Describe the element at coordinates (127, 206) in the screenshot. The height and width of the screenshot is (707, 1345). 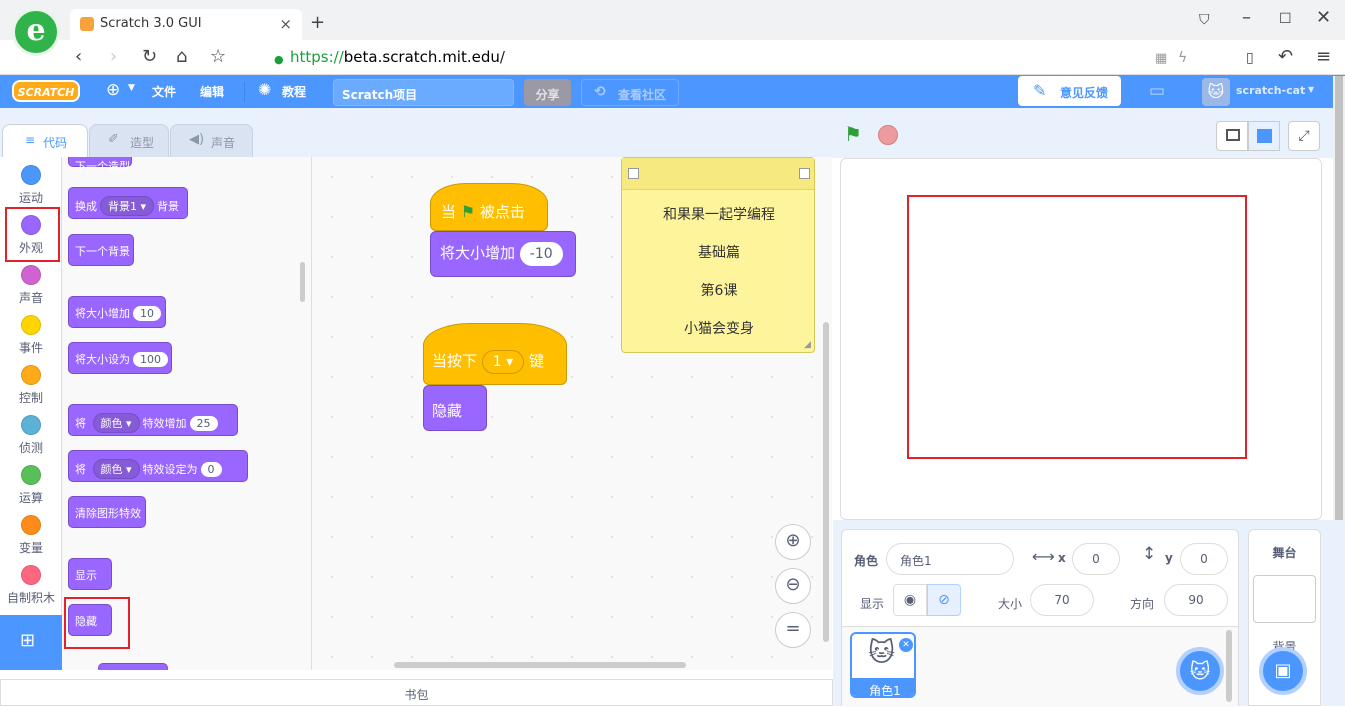
I see `backdrop-dropdown: 背景1 ▾` at that location.